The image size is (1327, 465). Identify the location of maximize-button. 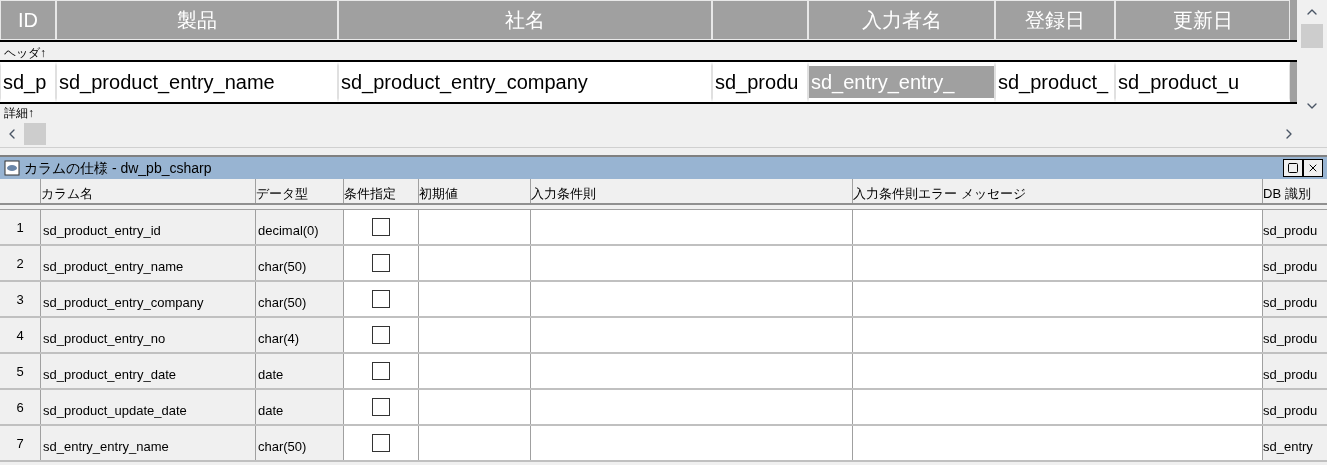
(1293, 168).